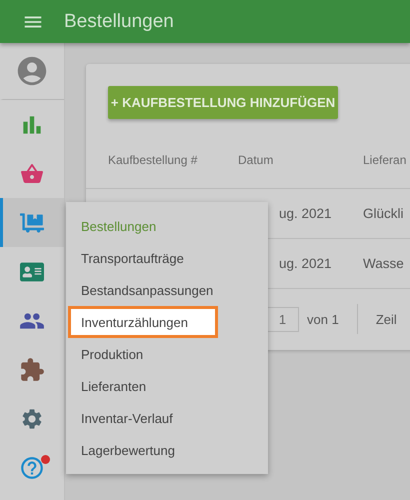 The width and height of the screenshot is (410, 500). I want to click on avatar-icon, so click(32, 71).